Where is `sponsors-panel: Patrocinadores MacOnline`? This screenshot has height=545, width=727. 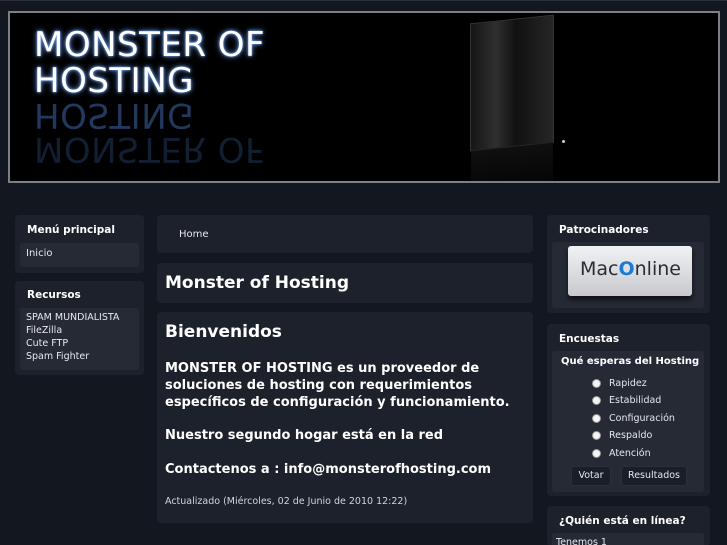
sponsors-panel: Patrocinadores MacOnline is located at coordinates (628, 264).